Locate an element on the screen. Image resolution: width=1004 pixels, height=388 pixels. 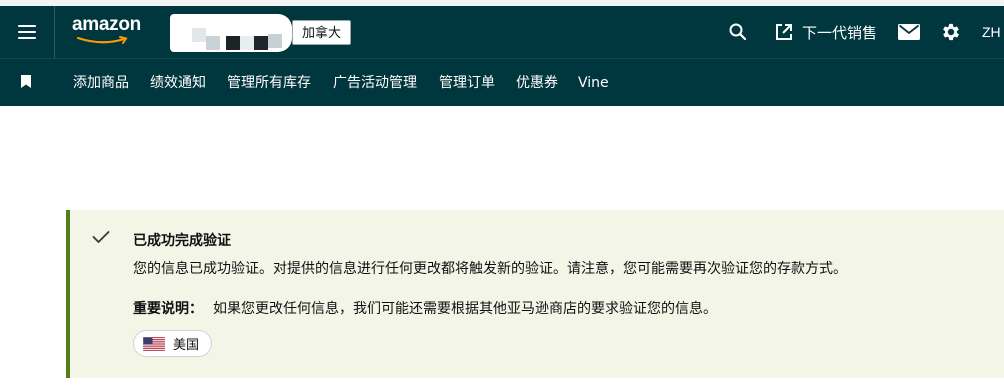
gear-icon is located at coordinates (951, 32).